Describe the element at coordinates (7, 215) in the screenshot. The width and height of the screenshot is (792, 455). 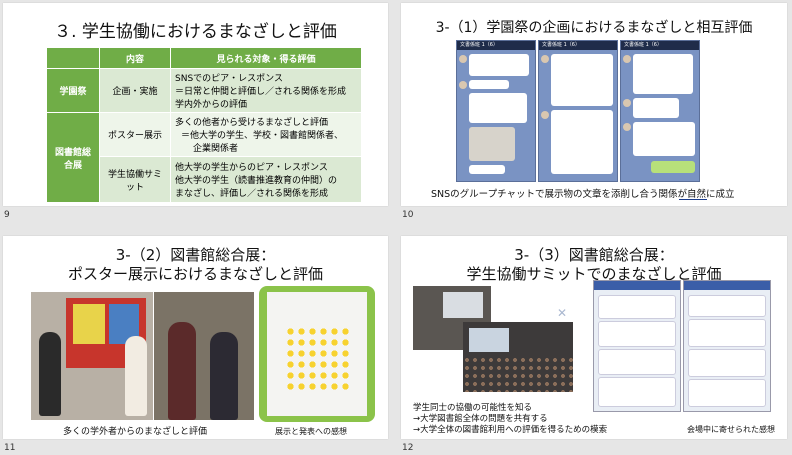
I see `slide-number: 9` at that location.